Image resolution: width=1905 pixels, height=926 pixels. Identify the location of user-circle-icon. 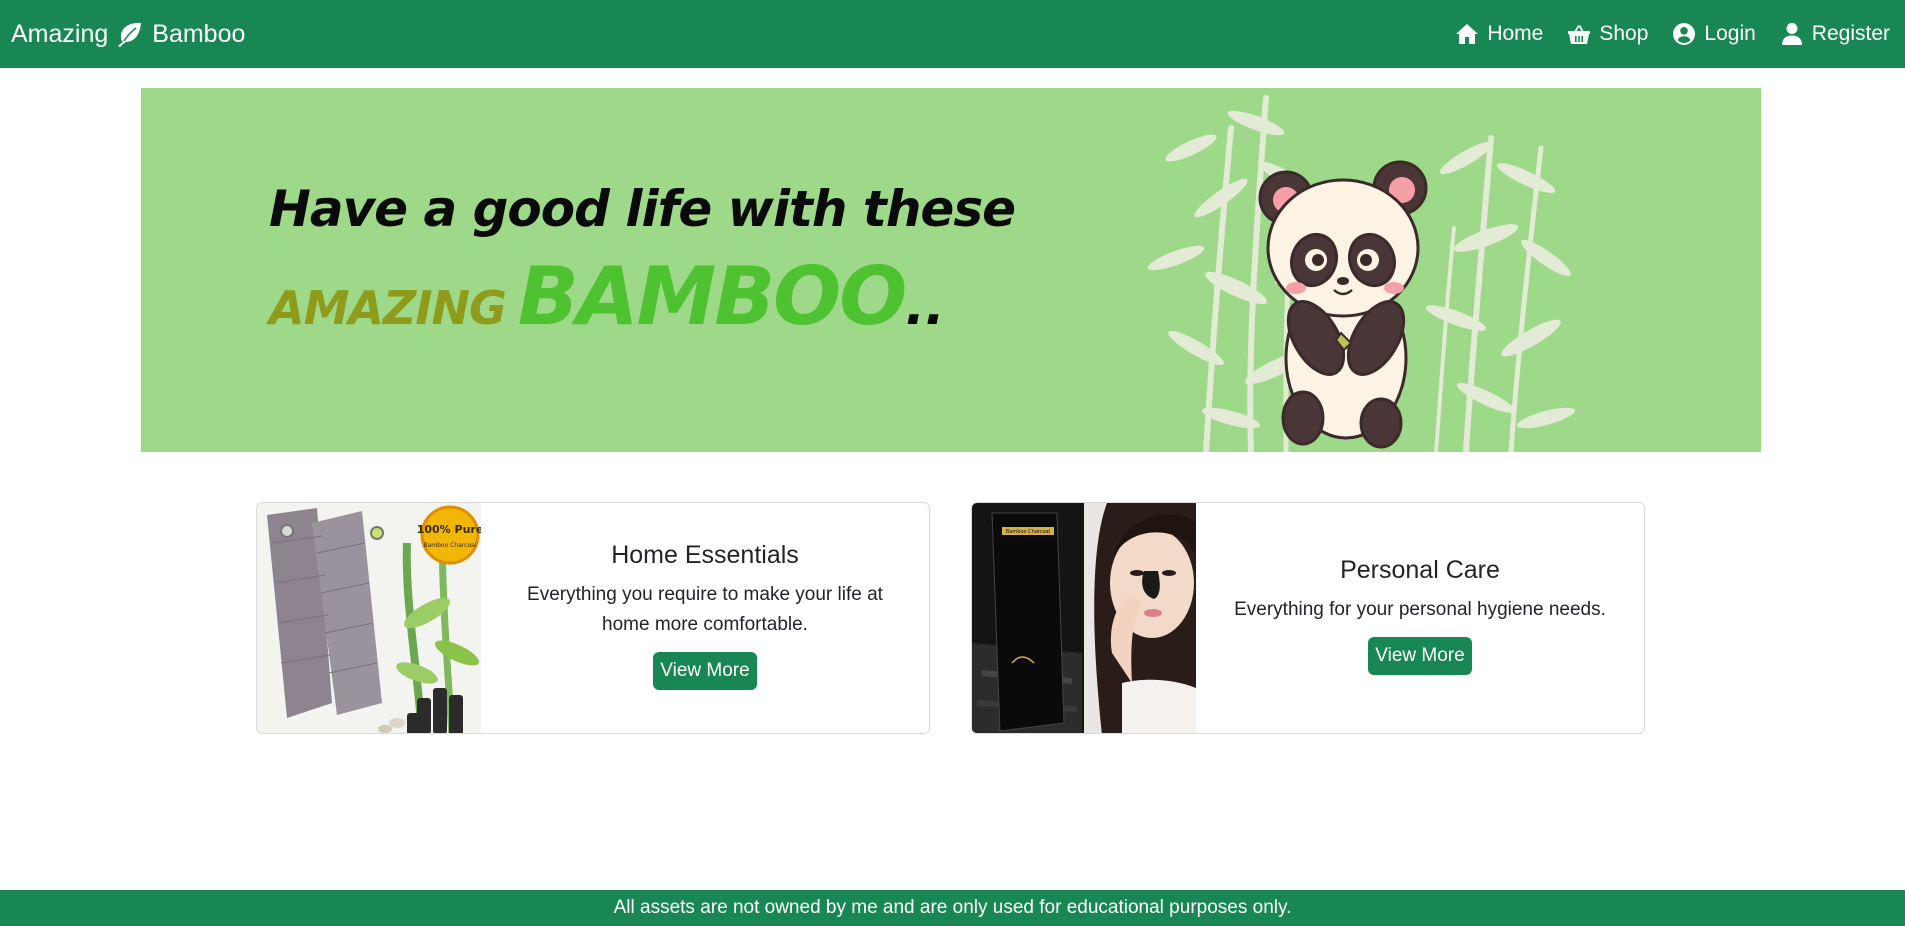
(1684, 34).